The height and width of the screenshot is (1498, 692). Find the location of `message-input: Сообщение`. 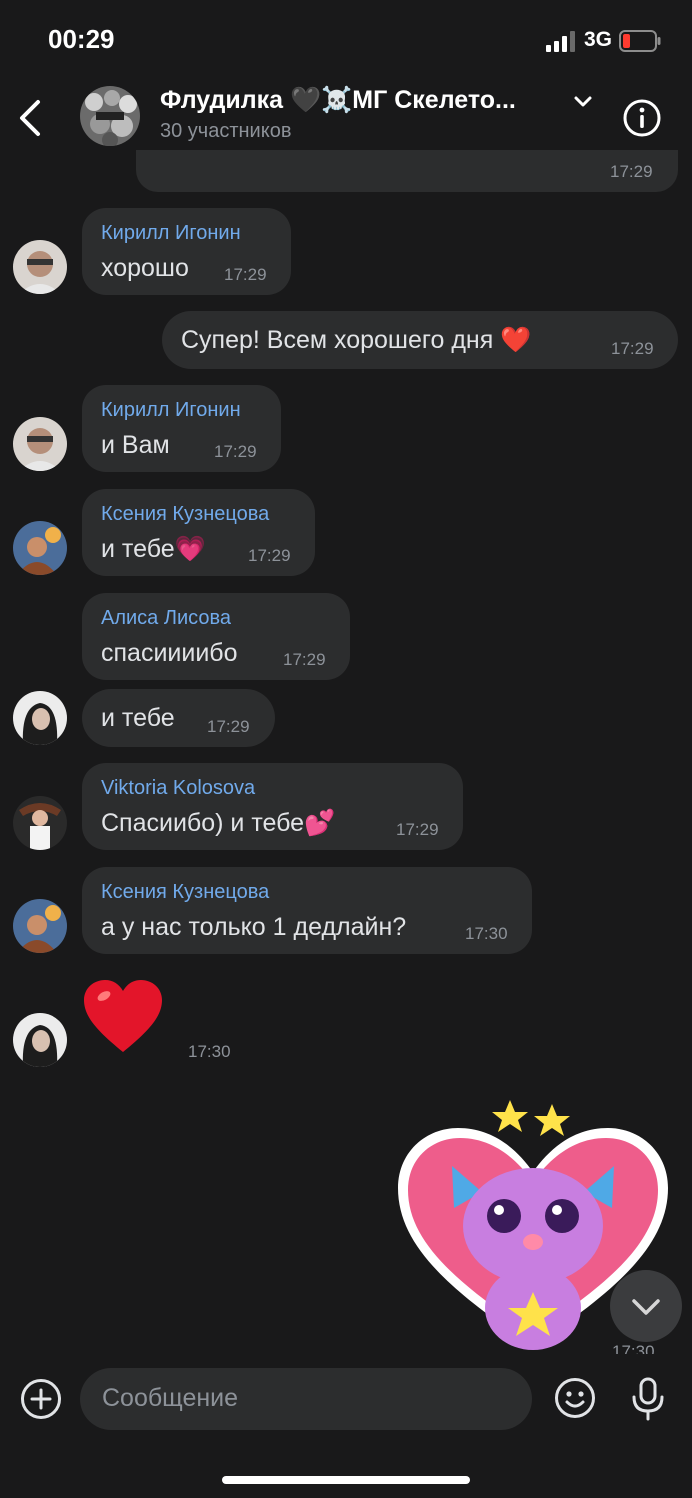

message-input: Сообщение is located at coordinates (306, 1399).